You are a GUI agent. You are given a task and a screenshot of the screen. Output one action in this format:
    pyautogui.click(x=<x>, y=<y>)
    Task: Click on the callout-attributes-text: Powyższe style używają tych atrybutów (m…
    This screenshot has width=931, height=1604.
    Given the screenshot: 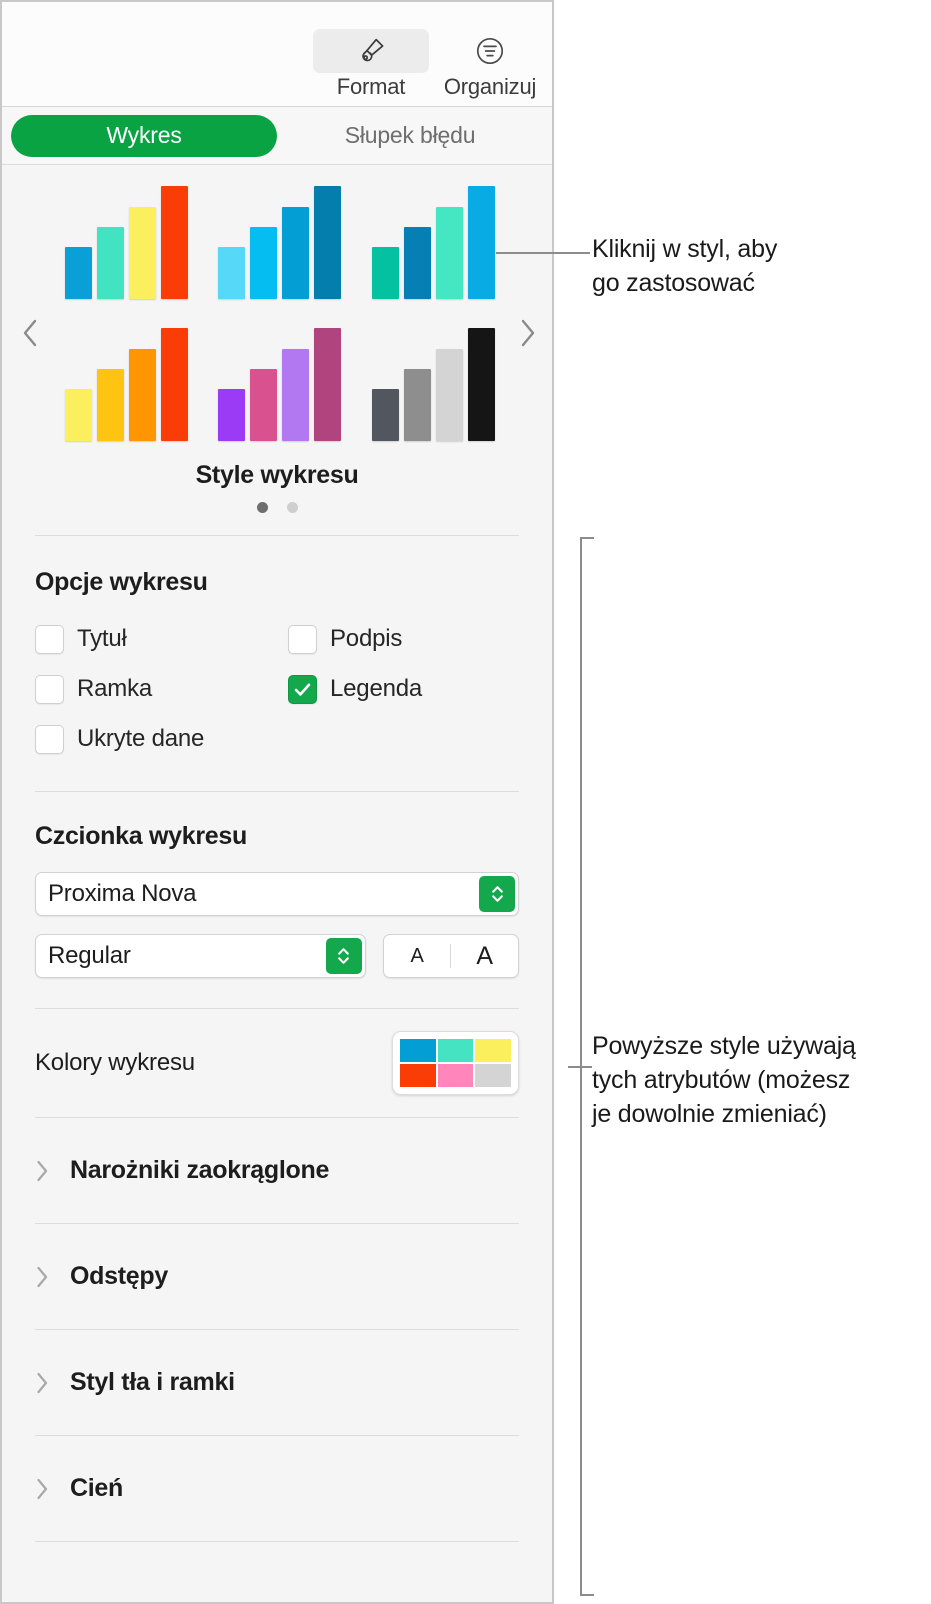 What is the action you would take?
    pyautogui.click(x=724, y=1080)
    